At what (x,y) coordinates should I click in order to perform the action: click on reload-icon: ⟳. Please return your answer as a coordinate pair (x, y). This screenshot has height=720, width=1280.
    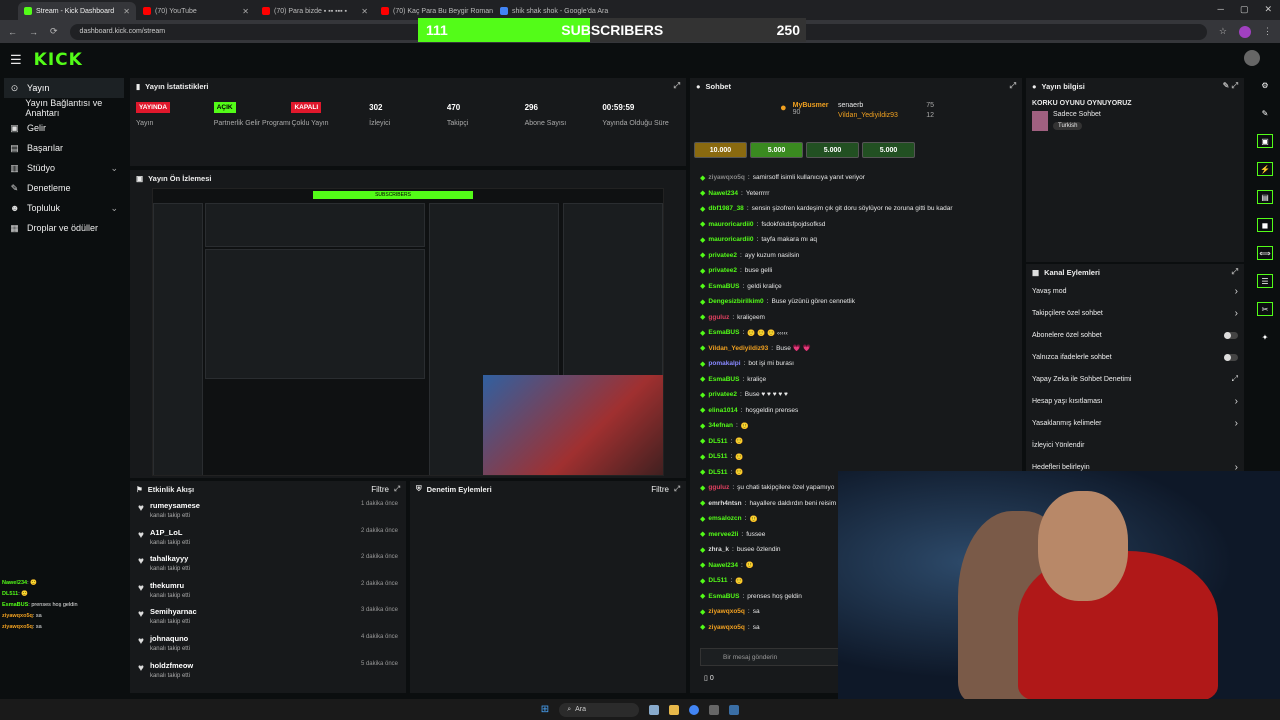
    Looking at the image, I should click on (54, 31).